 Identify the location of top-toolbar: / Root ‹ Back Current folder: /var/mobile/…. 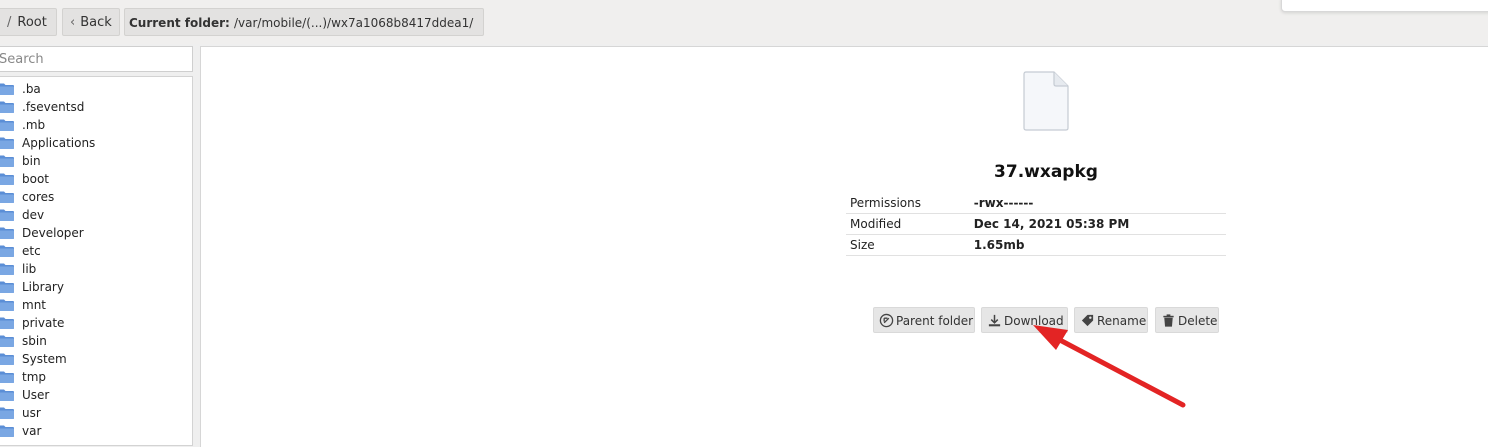
(744, 22).